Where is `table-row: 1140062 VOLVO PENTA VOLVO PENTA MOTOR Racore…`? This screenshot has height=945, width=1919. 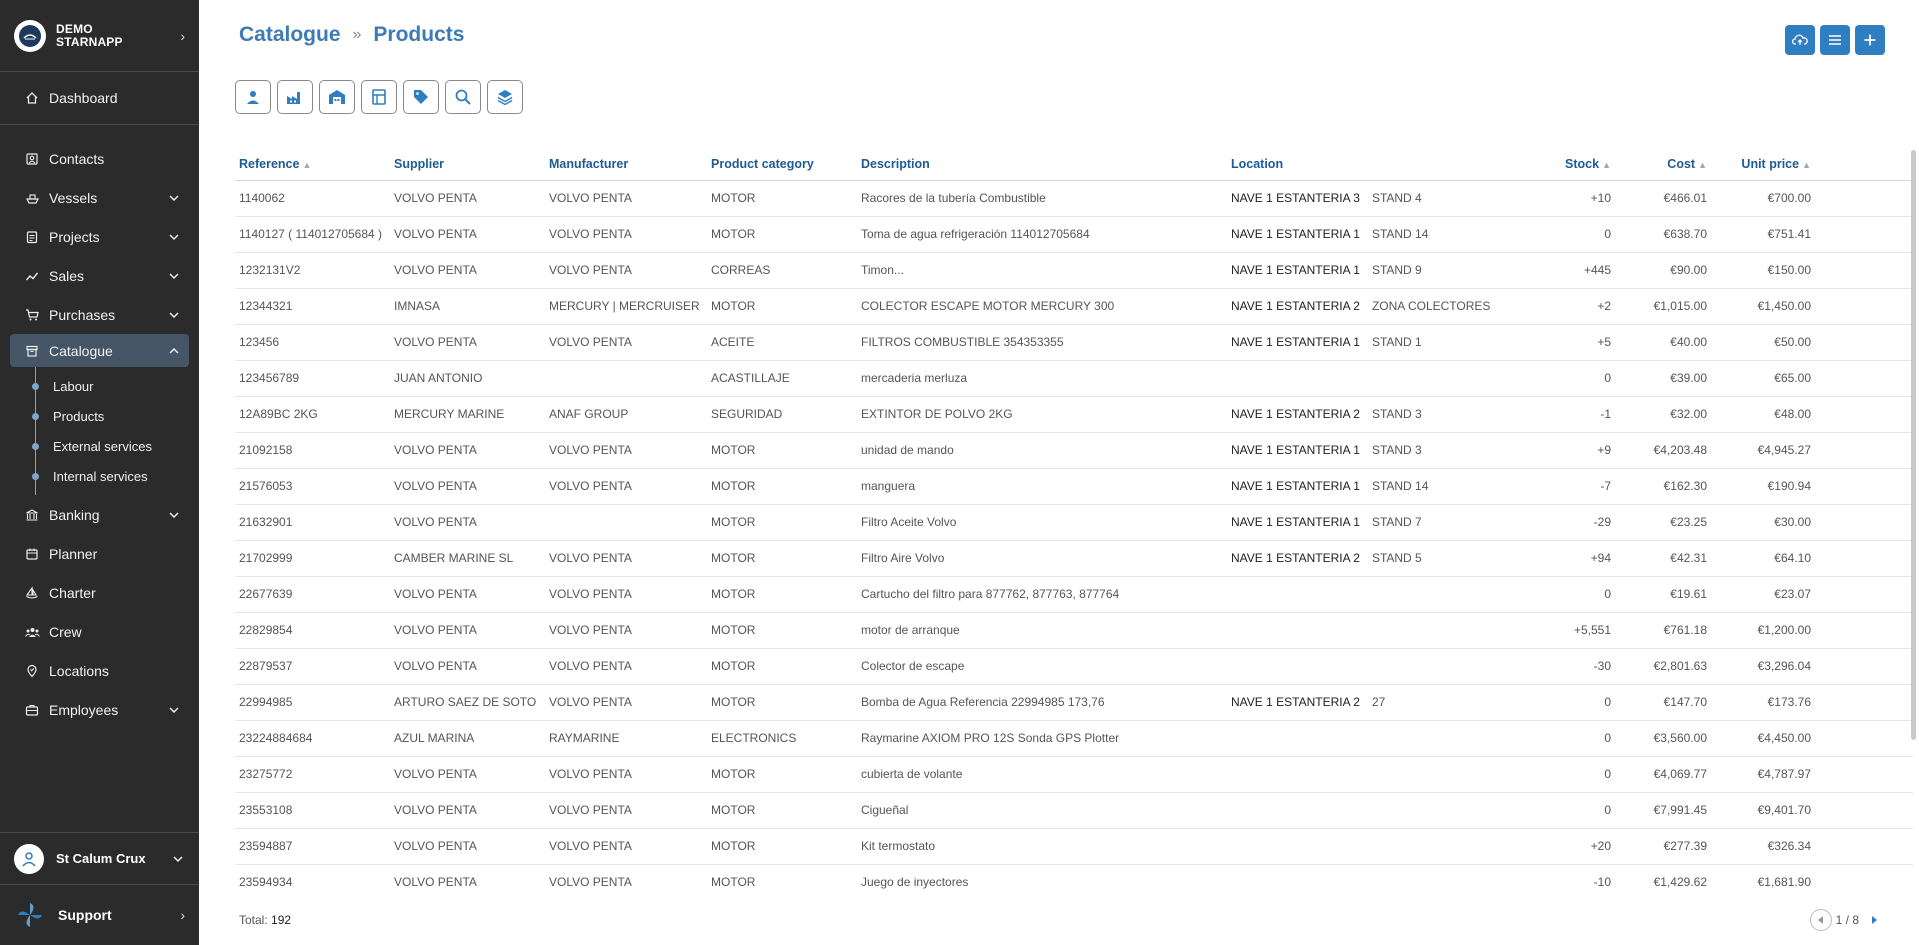
table-row: 1140062 VOLVO PENTA VOLVO PENTA MOTOR Racore… is located at coordinates (1074, 198).